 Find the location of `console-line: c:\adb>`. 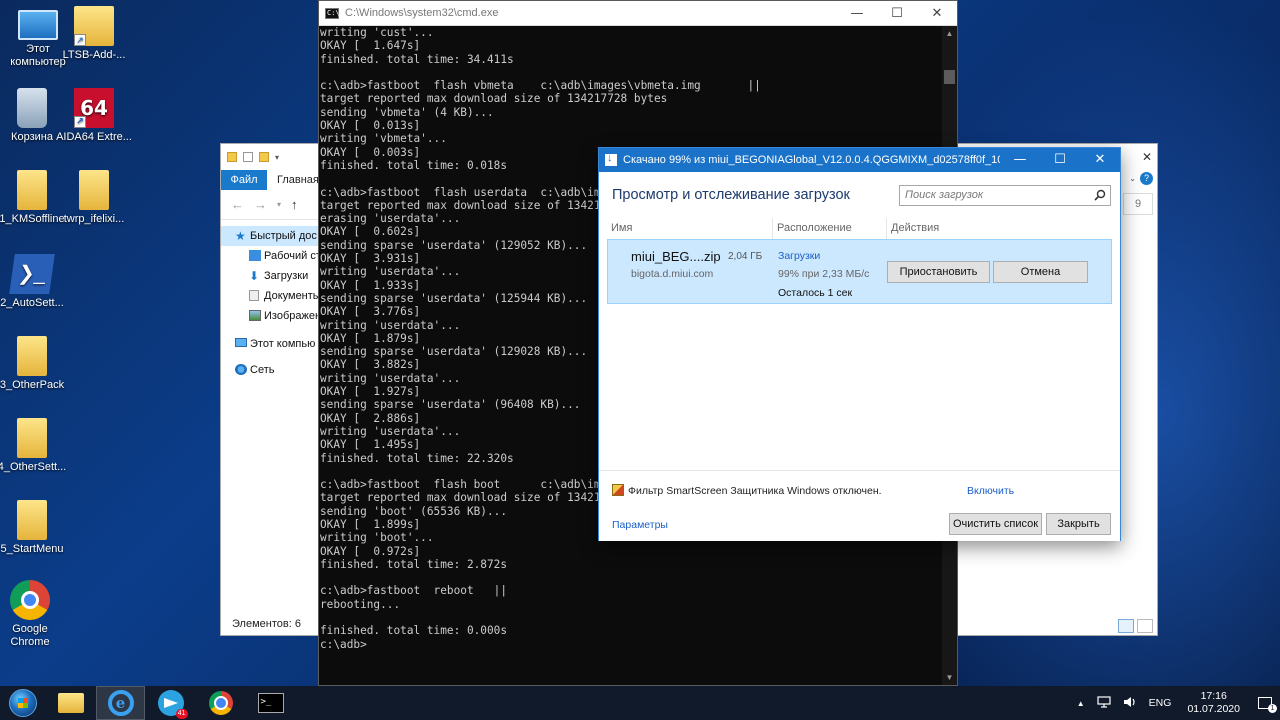

console-line: c:\adb> is located at coordinates (343, 644).